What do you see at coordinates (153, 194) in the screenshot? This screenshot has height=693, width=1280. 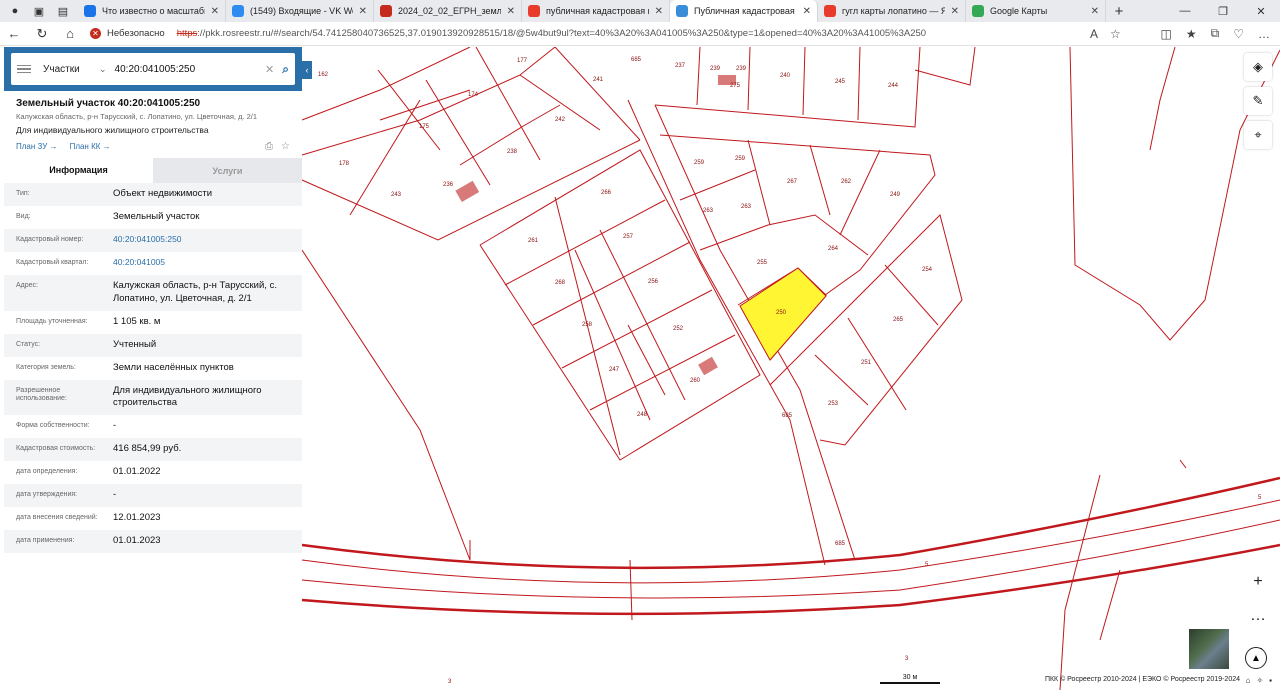 I see `info-row: Тип: Объект недвижимости` at bounding box center [153, 194].